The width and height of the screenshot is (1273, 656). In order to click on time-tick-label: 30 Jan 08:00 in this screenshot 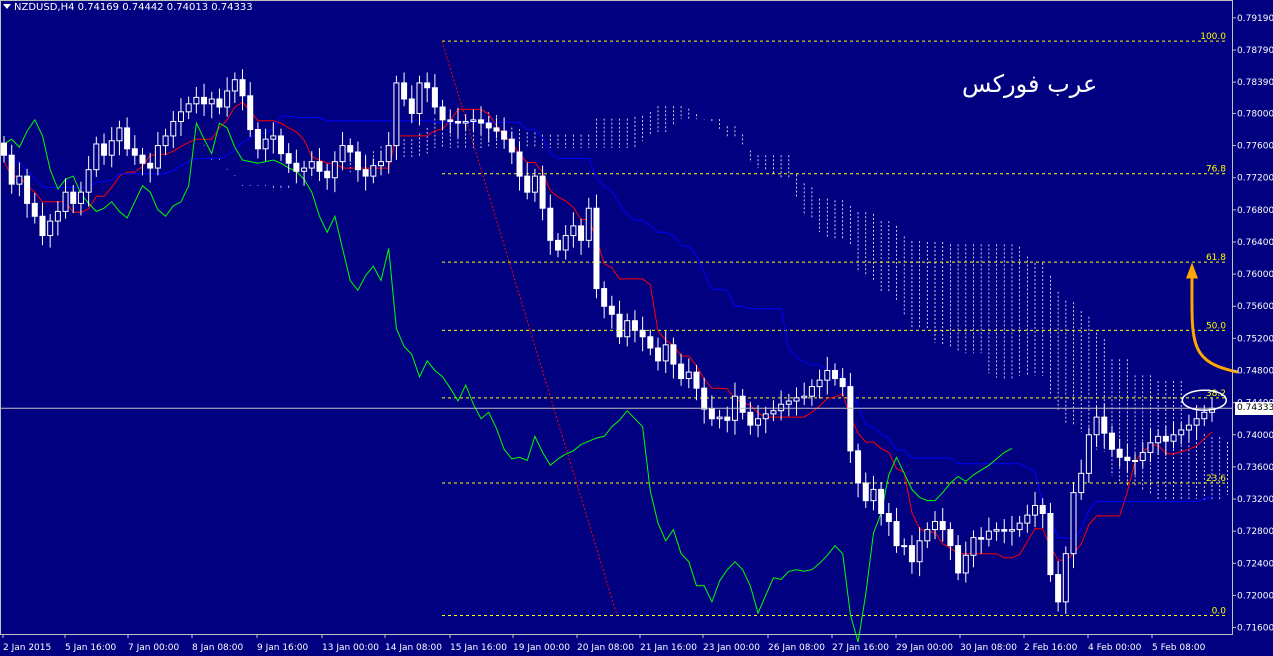, I will do `click(988, 648)`.